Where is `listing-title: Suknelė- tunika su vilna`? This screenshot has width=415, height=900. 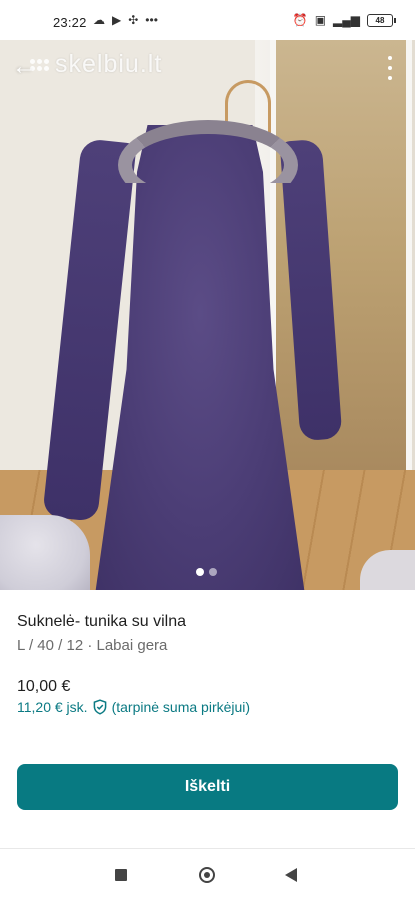
listing-title: Suknelė- tunika su vilna is located at coordinates (101, 621).